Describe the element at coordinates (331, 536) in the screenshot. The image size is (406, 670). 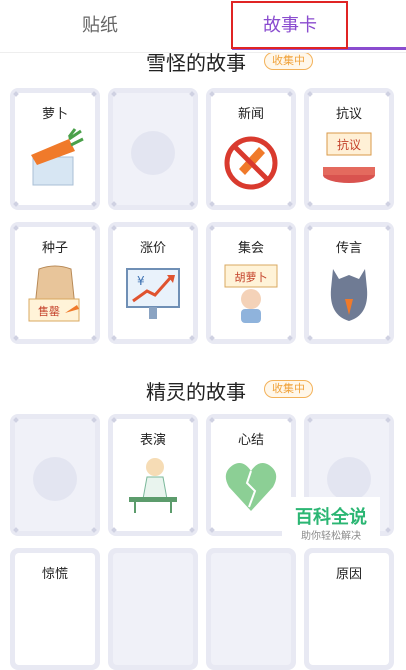
I see `watermark-slogan: 助你轻松解决` at that location.